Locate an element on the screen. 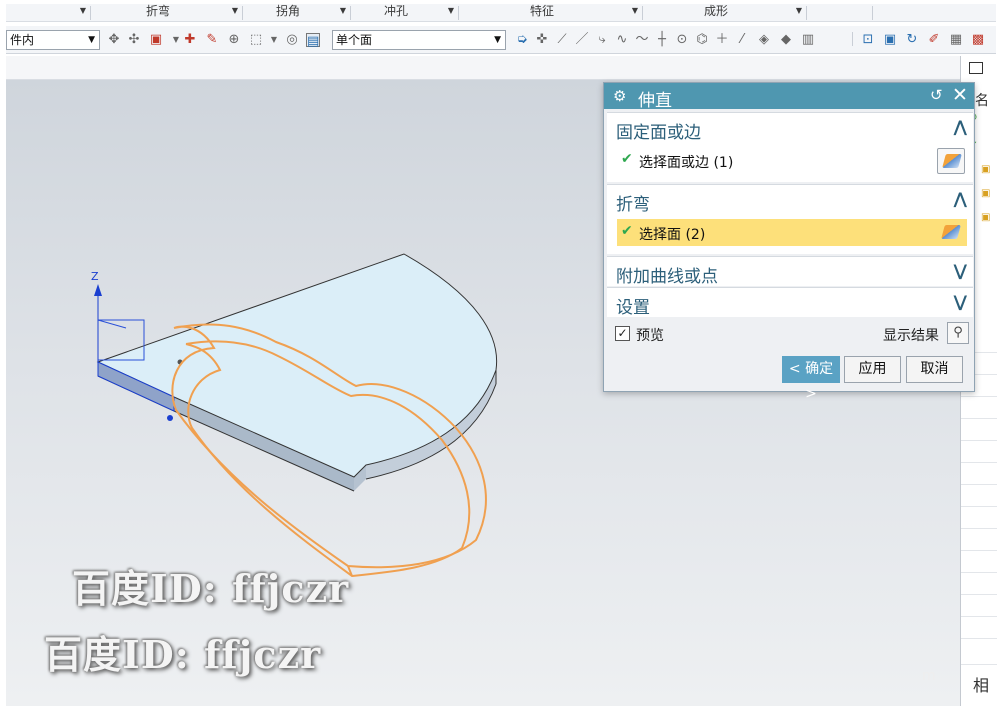 The width and height of the screenshot is (1000, 712). snap-arrow-icon: ➭ is located at coordinates (522, 40).